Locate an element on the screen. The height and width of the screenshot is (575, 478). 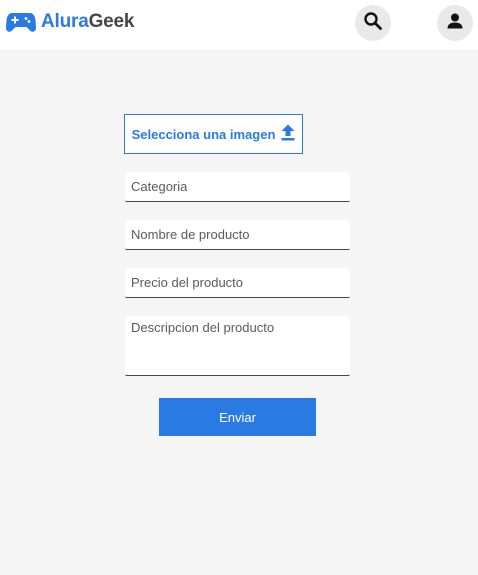
upload-image-label: Selecciona una imagen is located at coordinates (203, 134).